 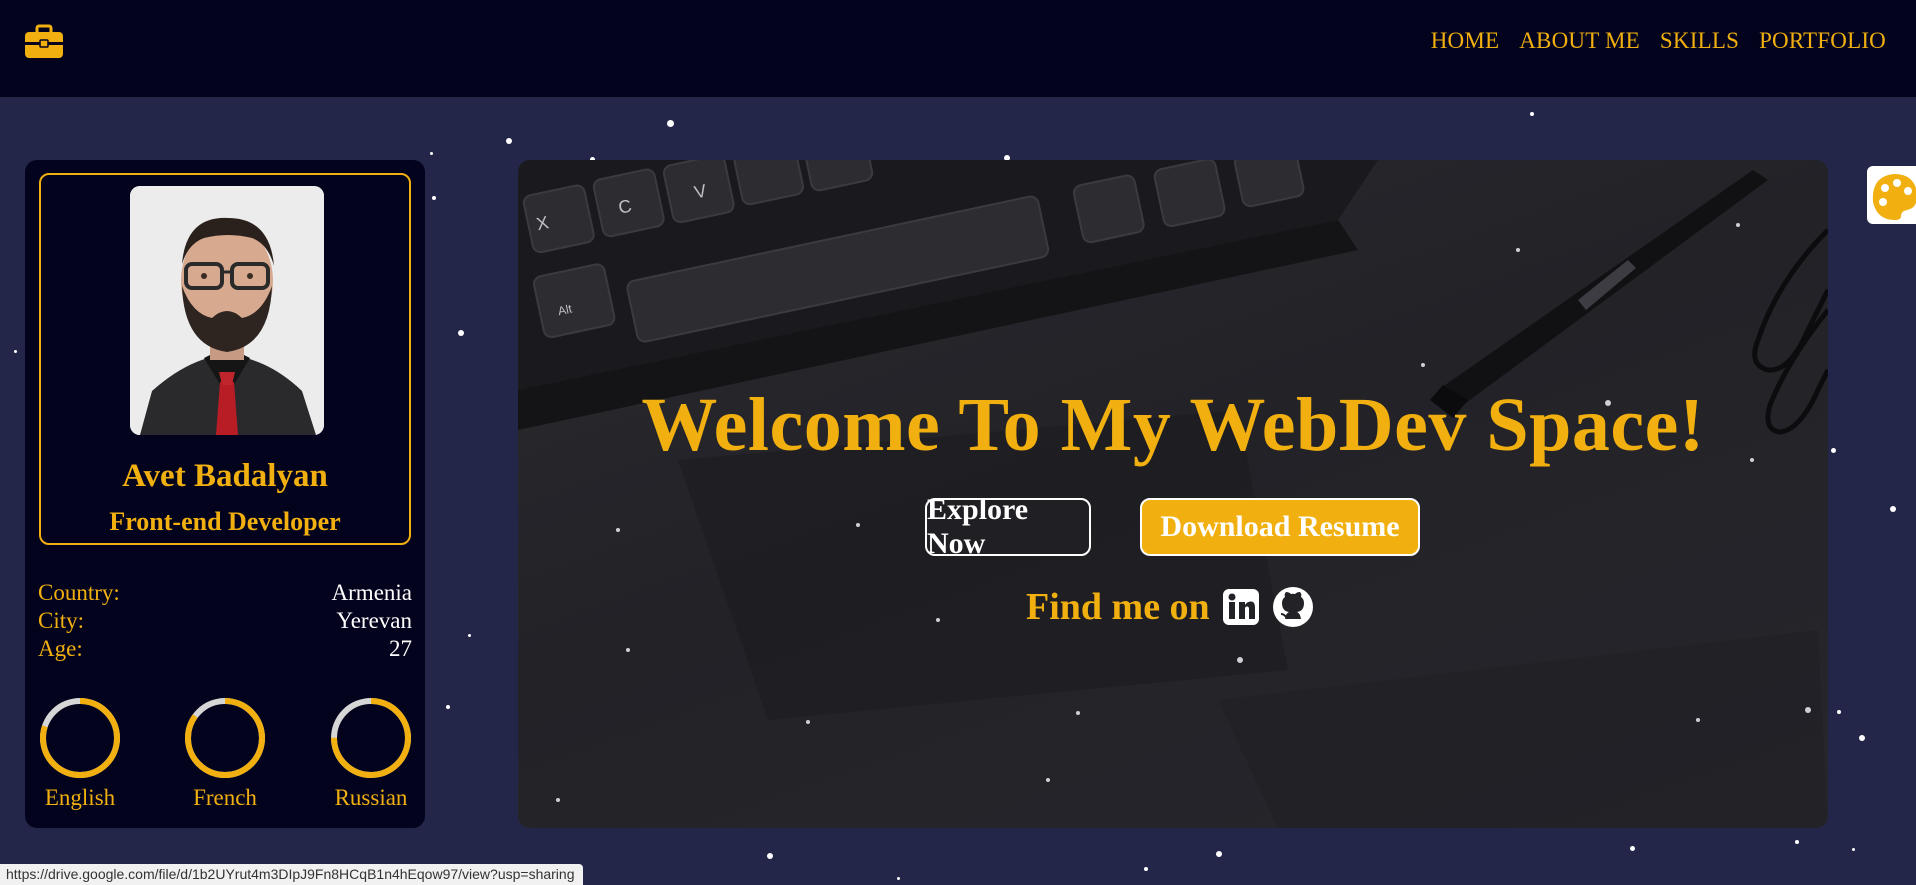 I want to click on profile-role: Front-end Developer, so click(x=225, y=521).